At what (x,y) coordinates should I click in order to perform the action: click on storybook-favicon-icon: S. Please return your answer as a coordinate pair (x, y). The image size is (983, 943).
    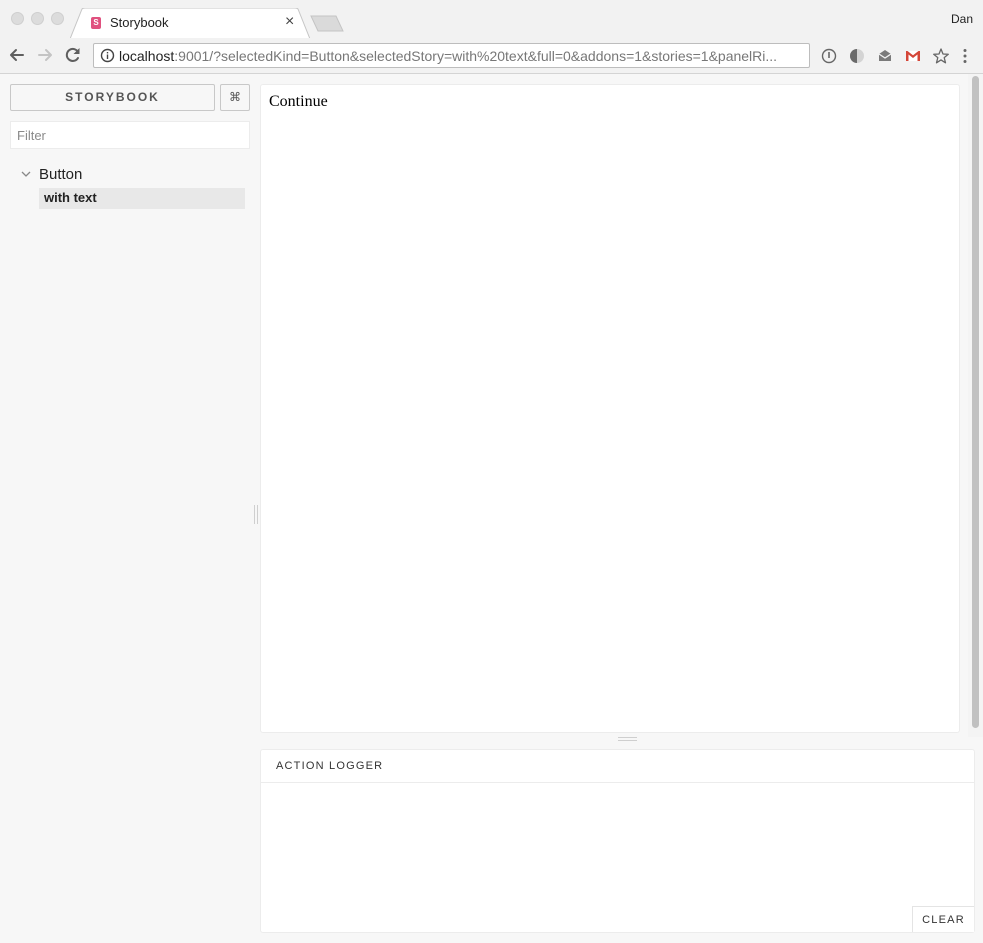
    Looking at the image, I should click on (96, 23).